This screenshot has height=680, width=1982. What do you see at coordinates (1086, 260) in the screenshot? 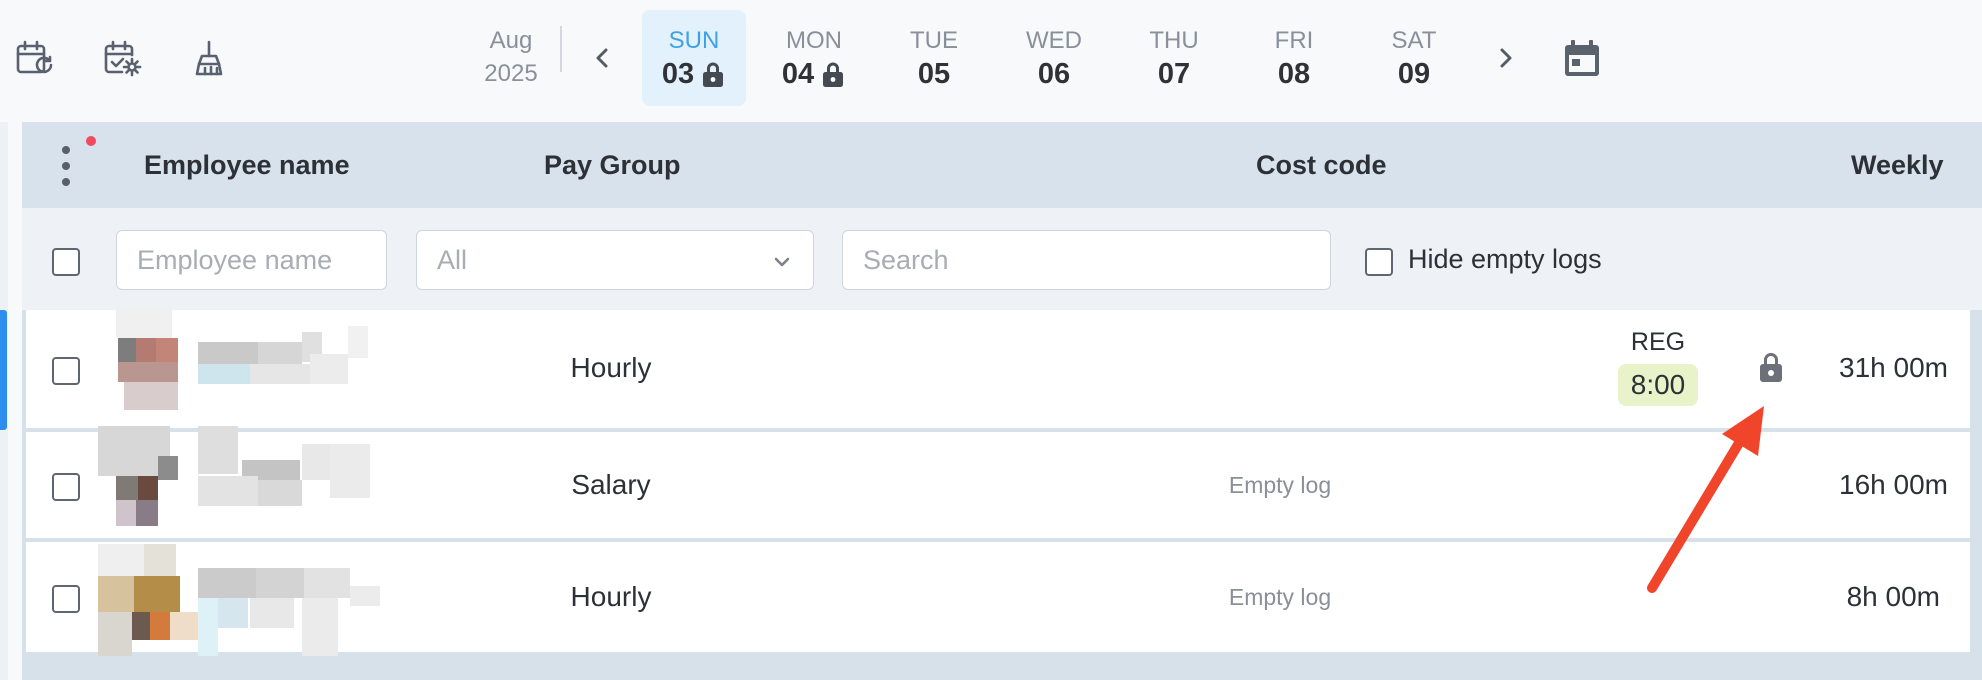
I see `cost-code-search-input: Search` at bounding box center [1086, 260].